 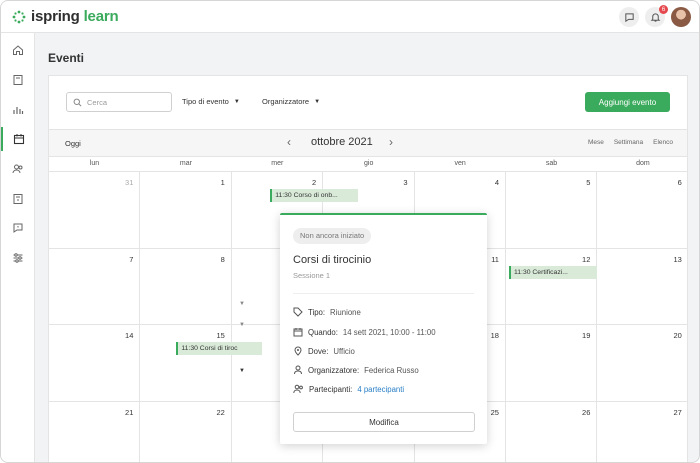 I want to click on organizer-label: Organizzatore, so click(x=286, y=101).